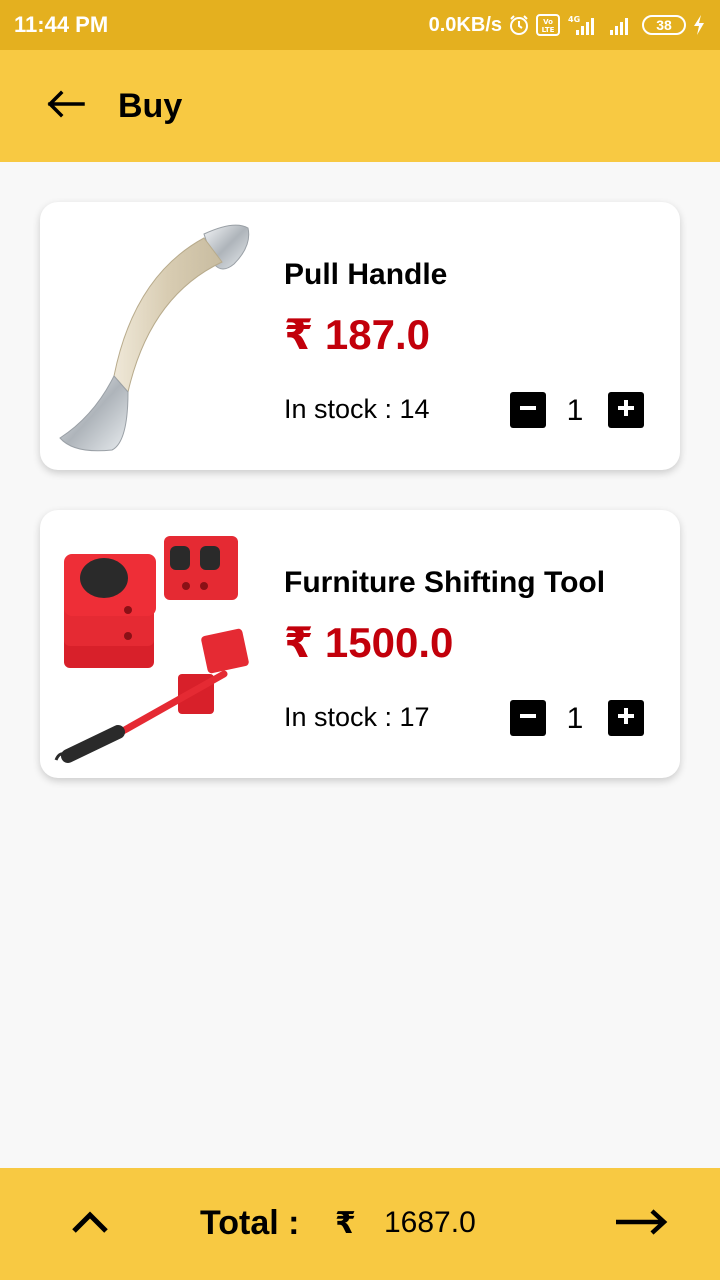  What do you see at coordinates (357, 409) in the screenshot?
I see `product-stock: In stock : 14` at bounding box center [357, 409].